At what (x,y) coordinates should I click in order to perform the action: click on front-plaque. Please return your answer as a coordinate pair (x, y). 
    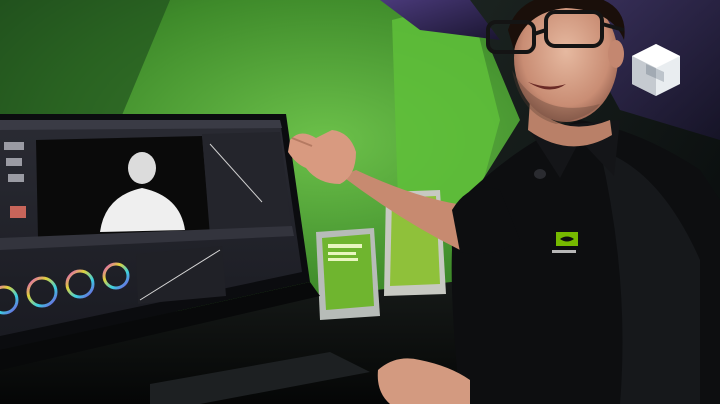
    Looking at the image, I should click on (348, 274).